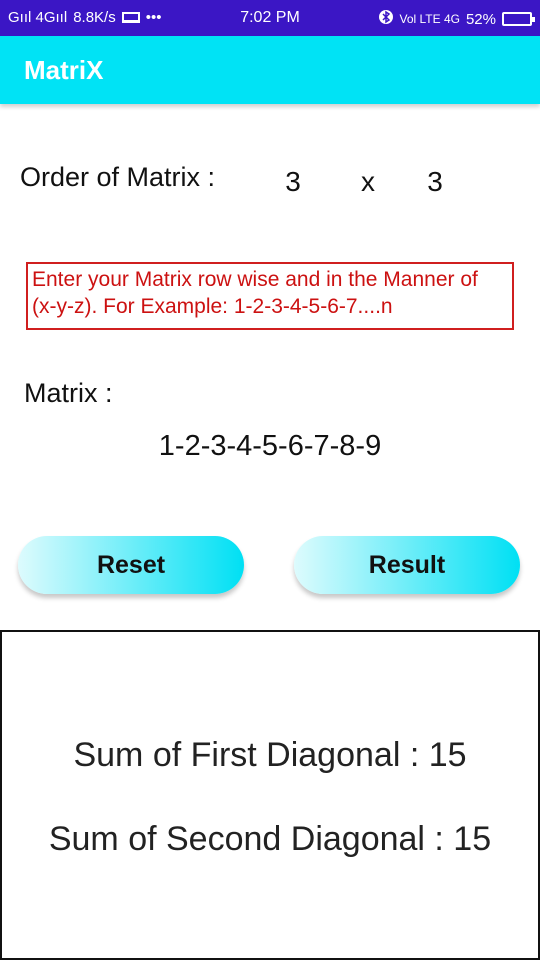 The height and width of the screenshot is (960, 540). Describe the element at coordinates (407, 565) in the screenshot. I see `result-button: Result` at that location.